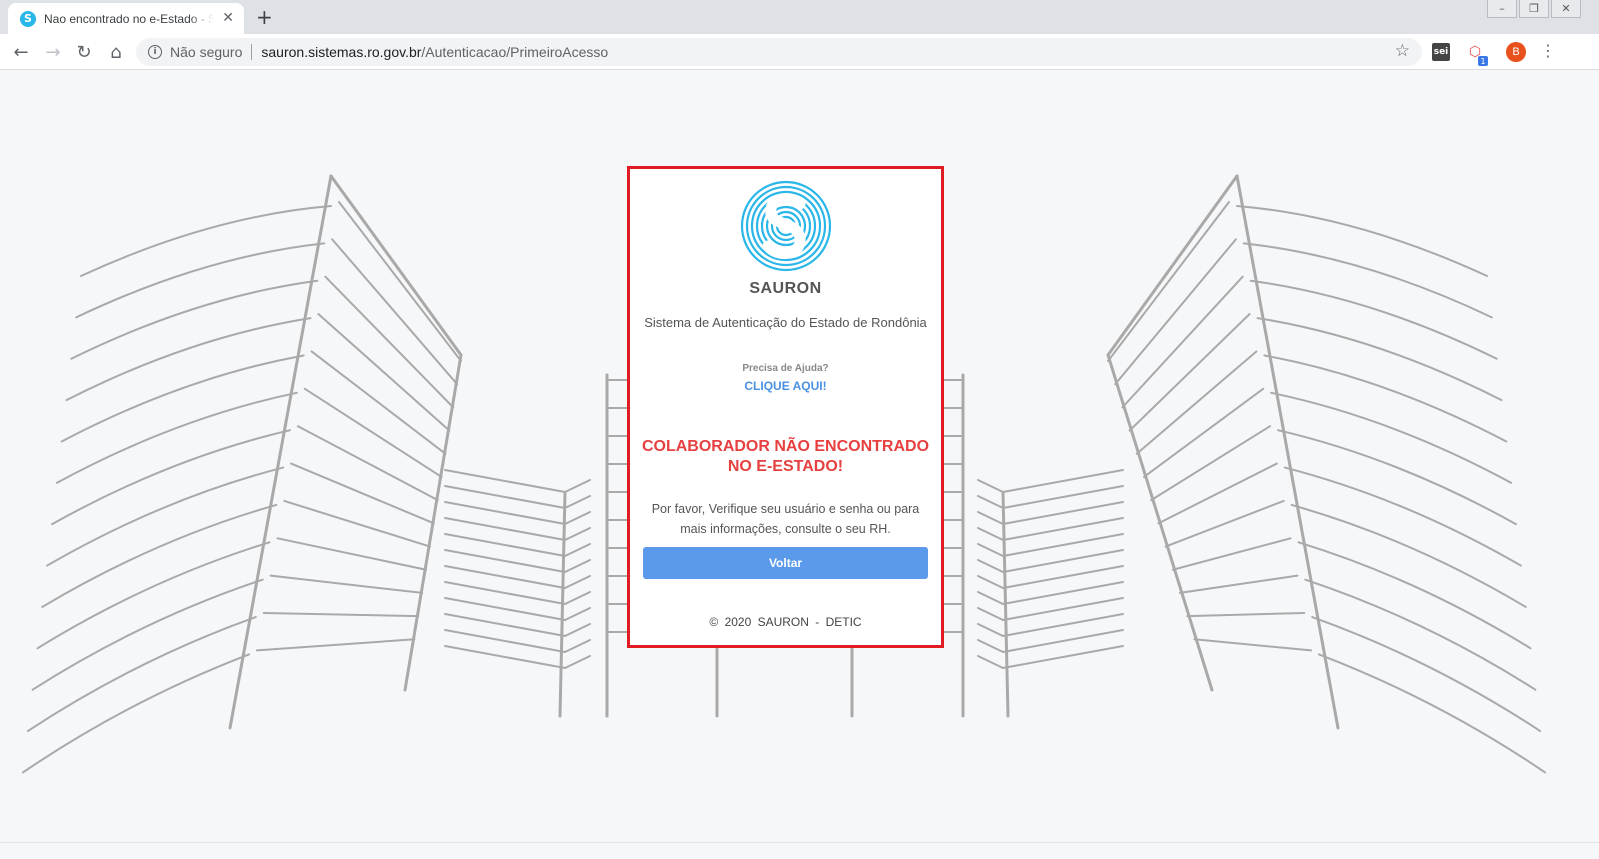  Describe the element at coordinates (341, 52) in the screenshot. I see `url-host: sauron.sistemas.ro.gov.br` at that location.